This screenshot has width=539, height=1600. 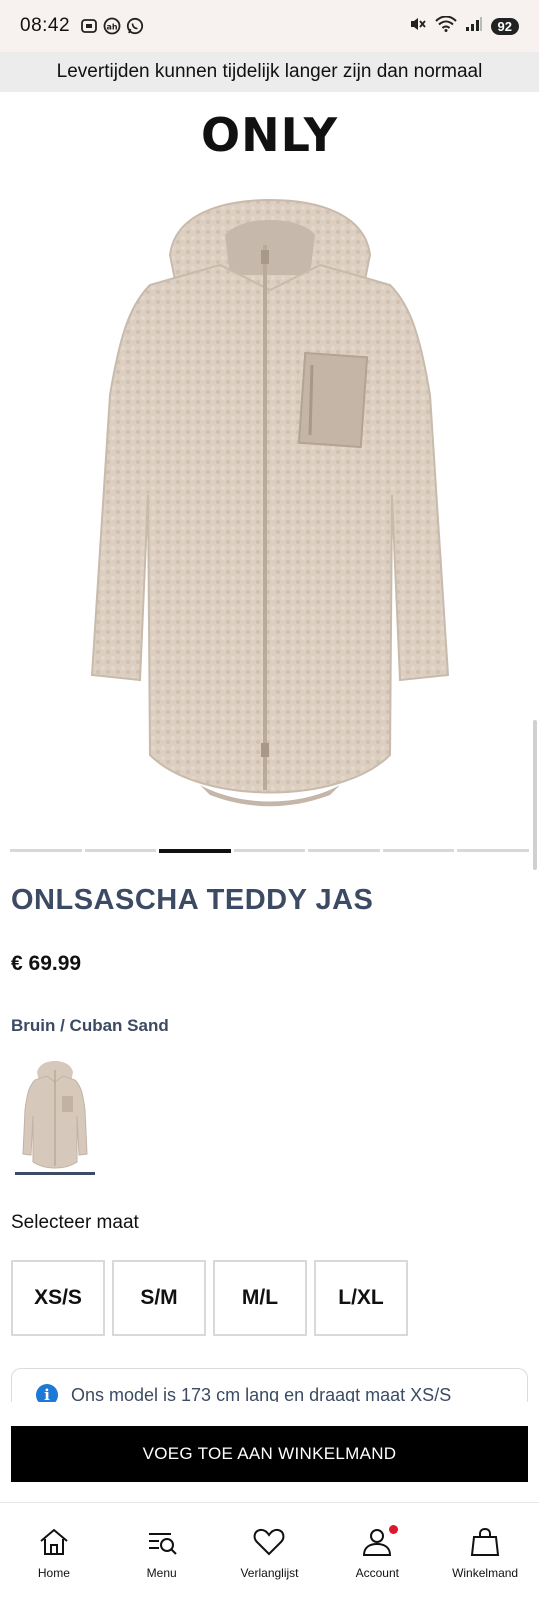 I want to click on size-option-s-m: S/M, so click(x=159, y=1298).